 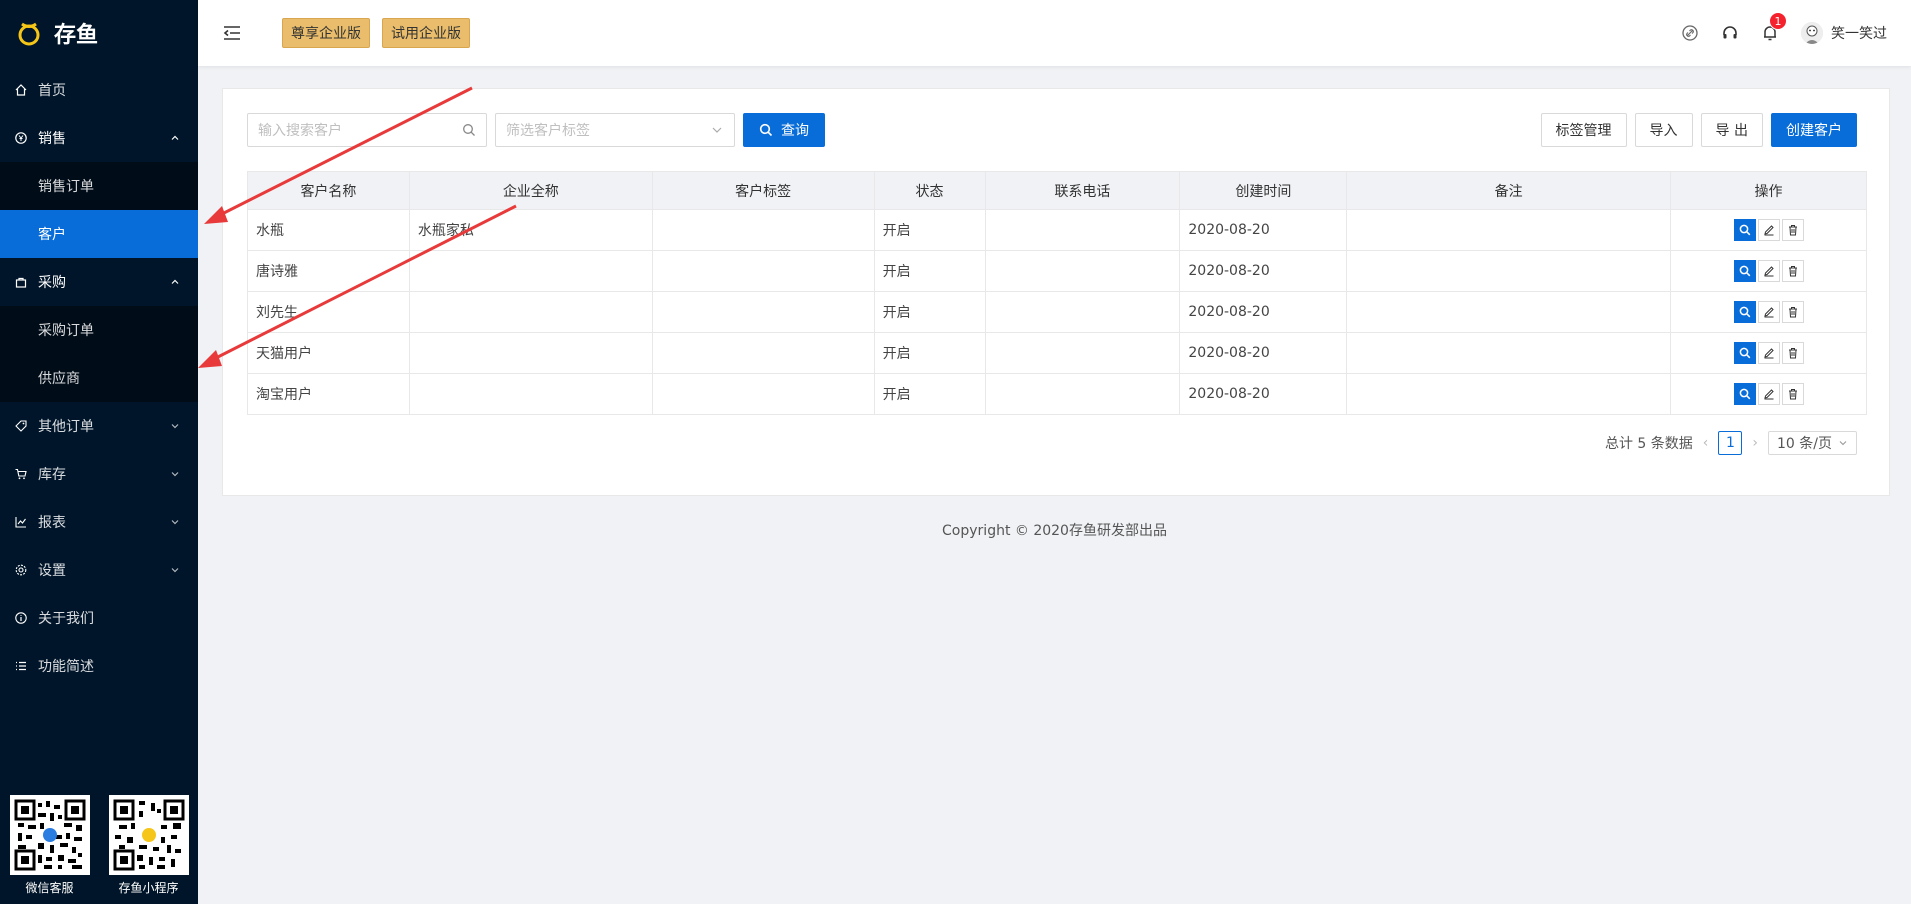 What do you see at coordinates (52, 523) in the screenshot?
I see `sidebar-item-label: 报表` at bounding box center [52, 523].